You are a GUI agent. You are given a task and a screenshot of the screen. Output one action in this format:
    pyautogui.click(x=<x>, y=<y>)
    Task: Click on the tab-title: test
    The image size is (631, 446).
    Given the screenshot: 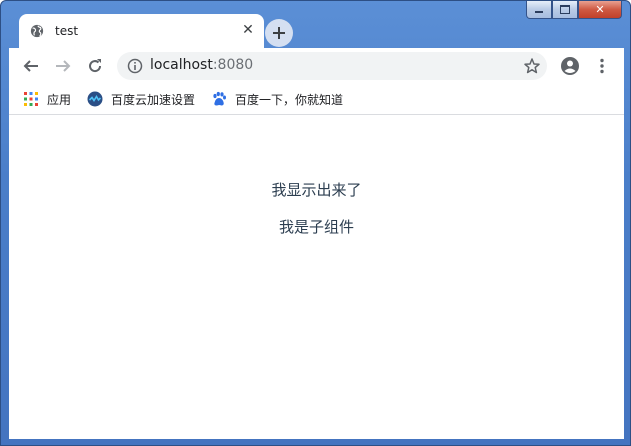 What is the action you would take?
    pyautogui.click(x=67, y=31)
    